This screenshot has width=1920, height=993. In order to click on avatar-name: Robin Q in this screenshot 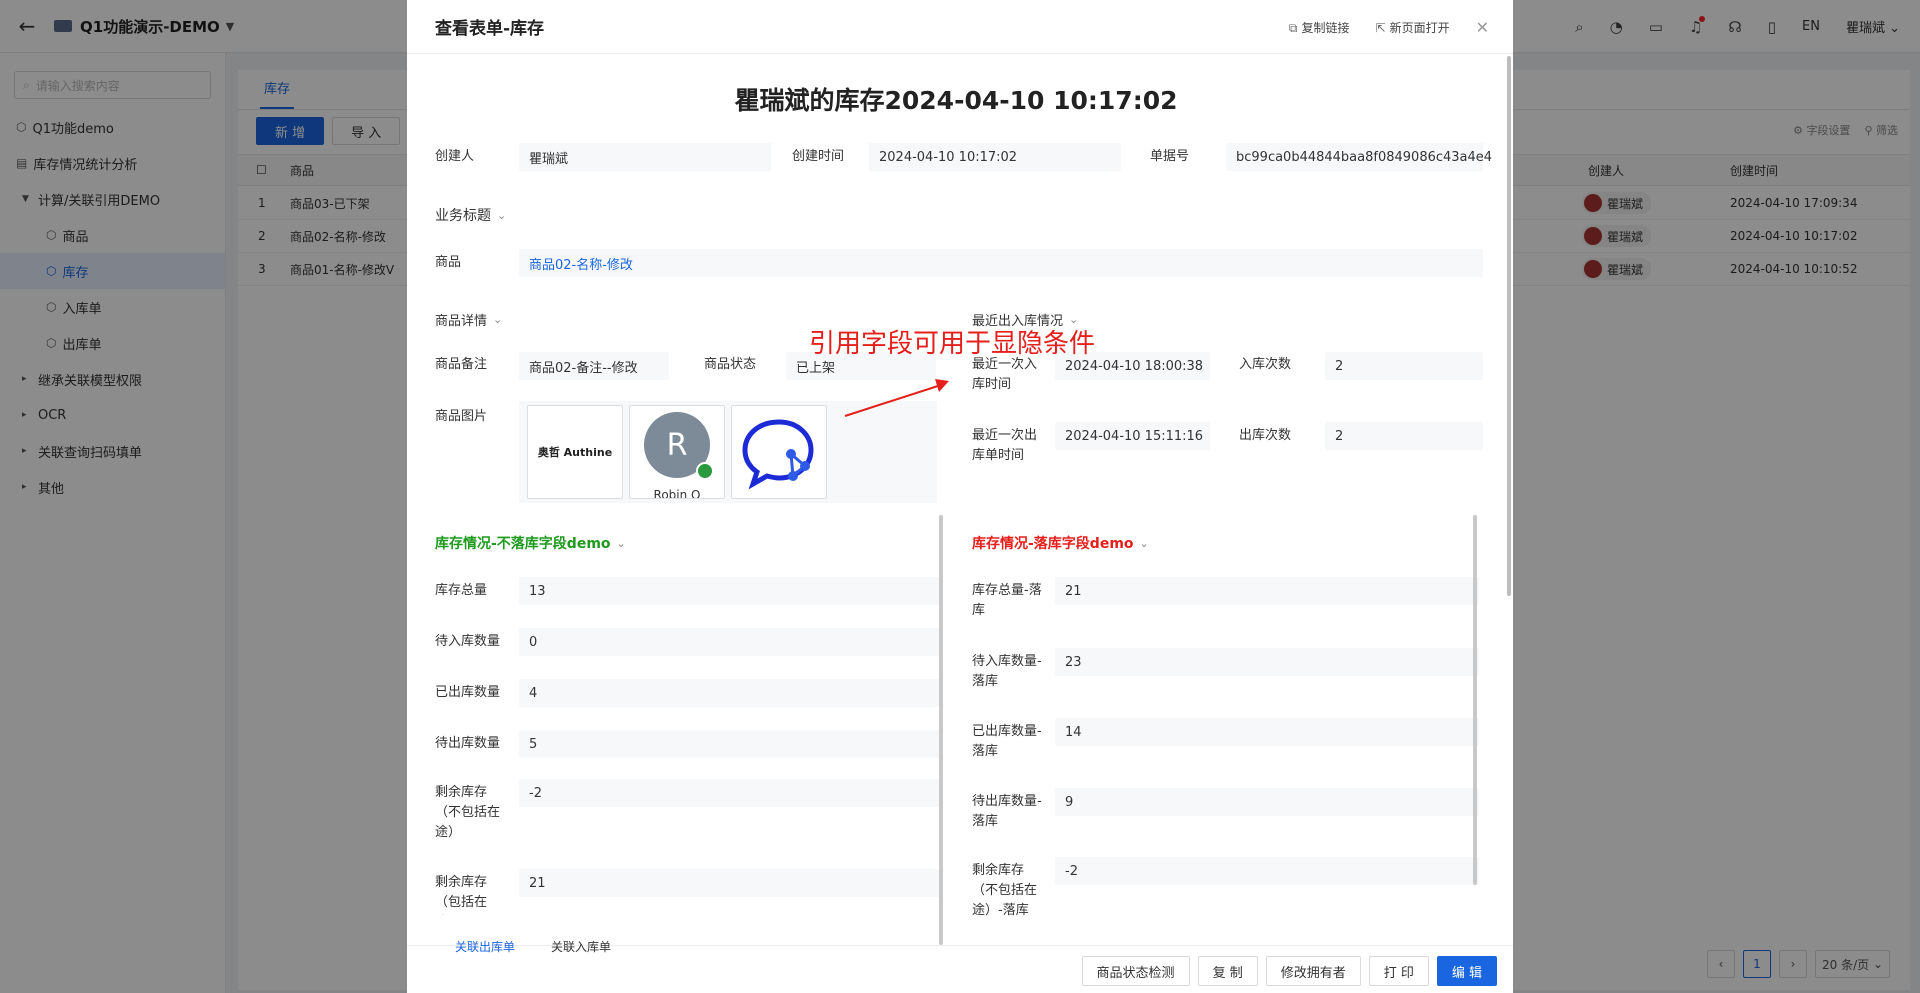, I will do `click(677, 493)`.